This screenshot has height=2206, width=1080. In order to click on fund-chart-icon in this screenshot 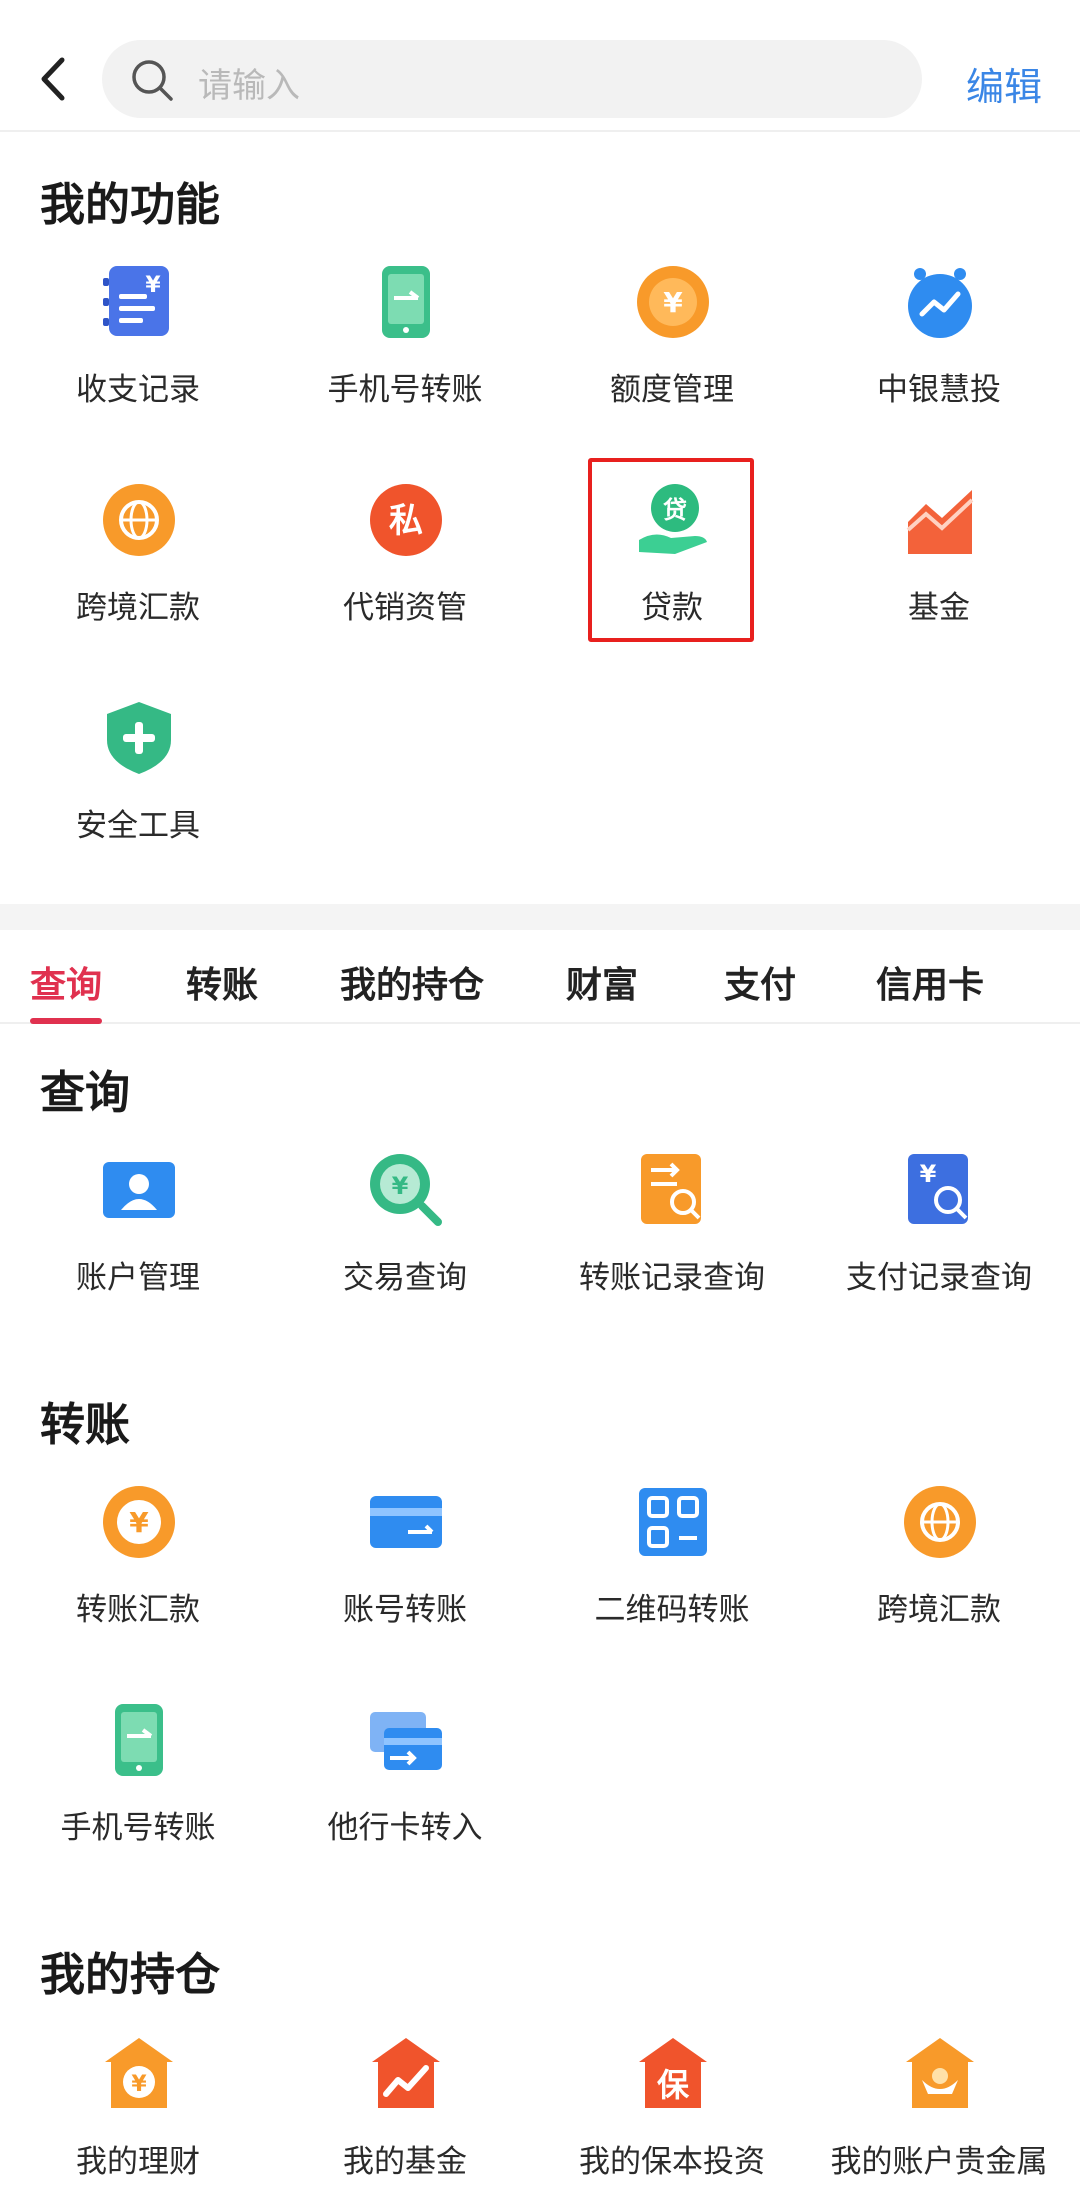, I will do `click(940, 522)`.